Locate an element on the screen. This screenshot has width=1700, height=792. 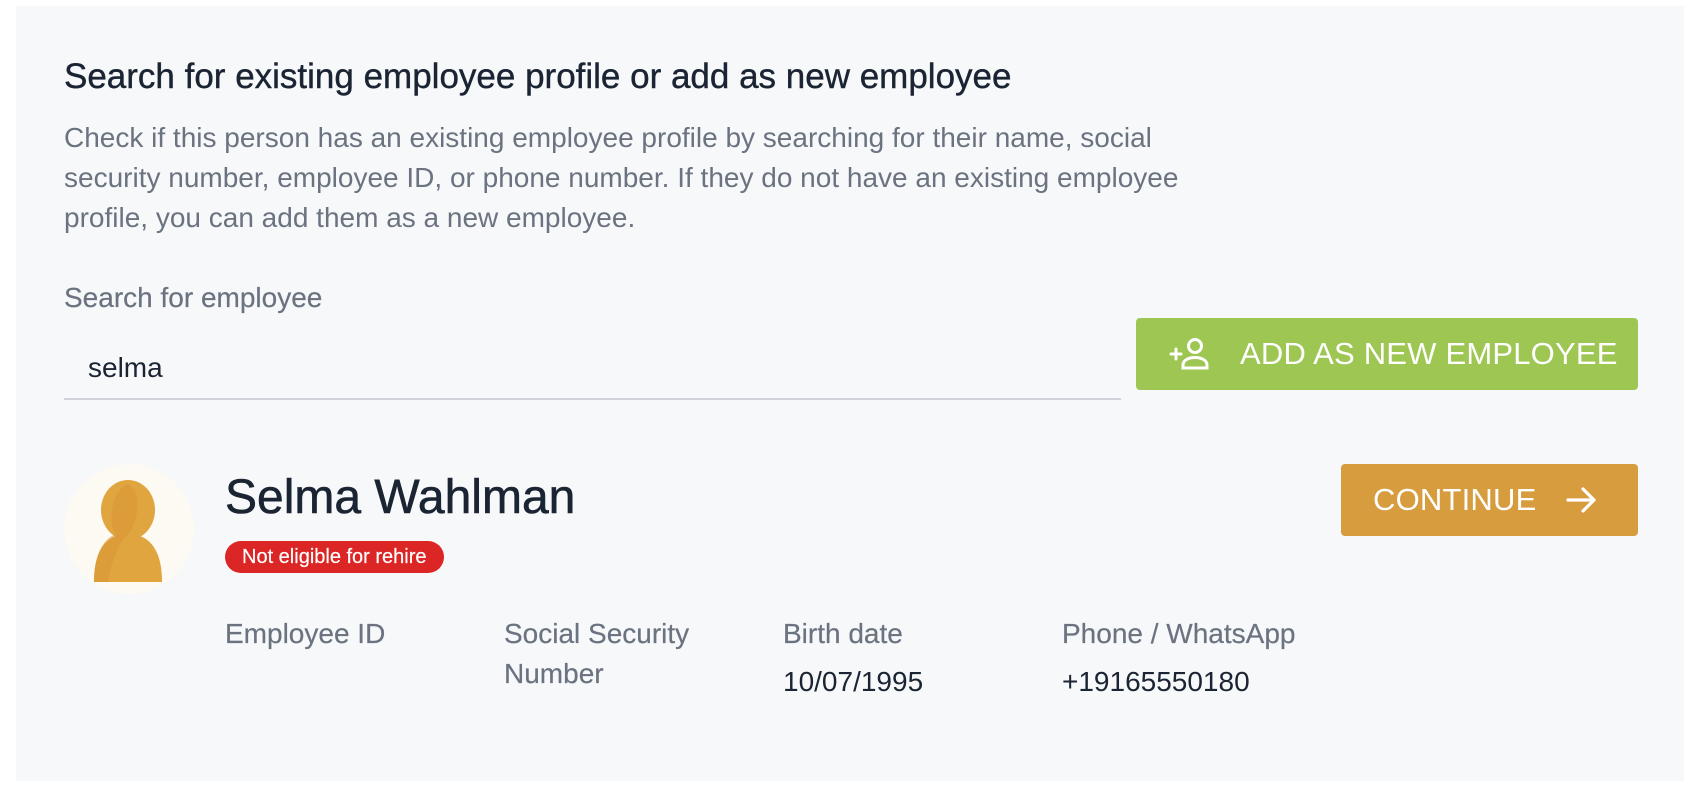
phone-value: +19165550180 is located at coordinates (1156, 681).